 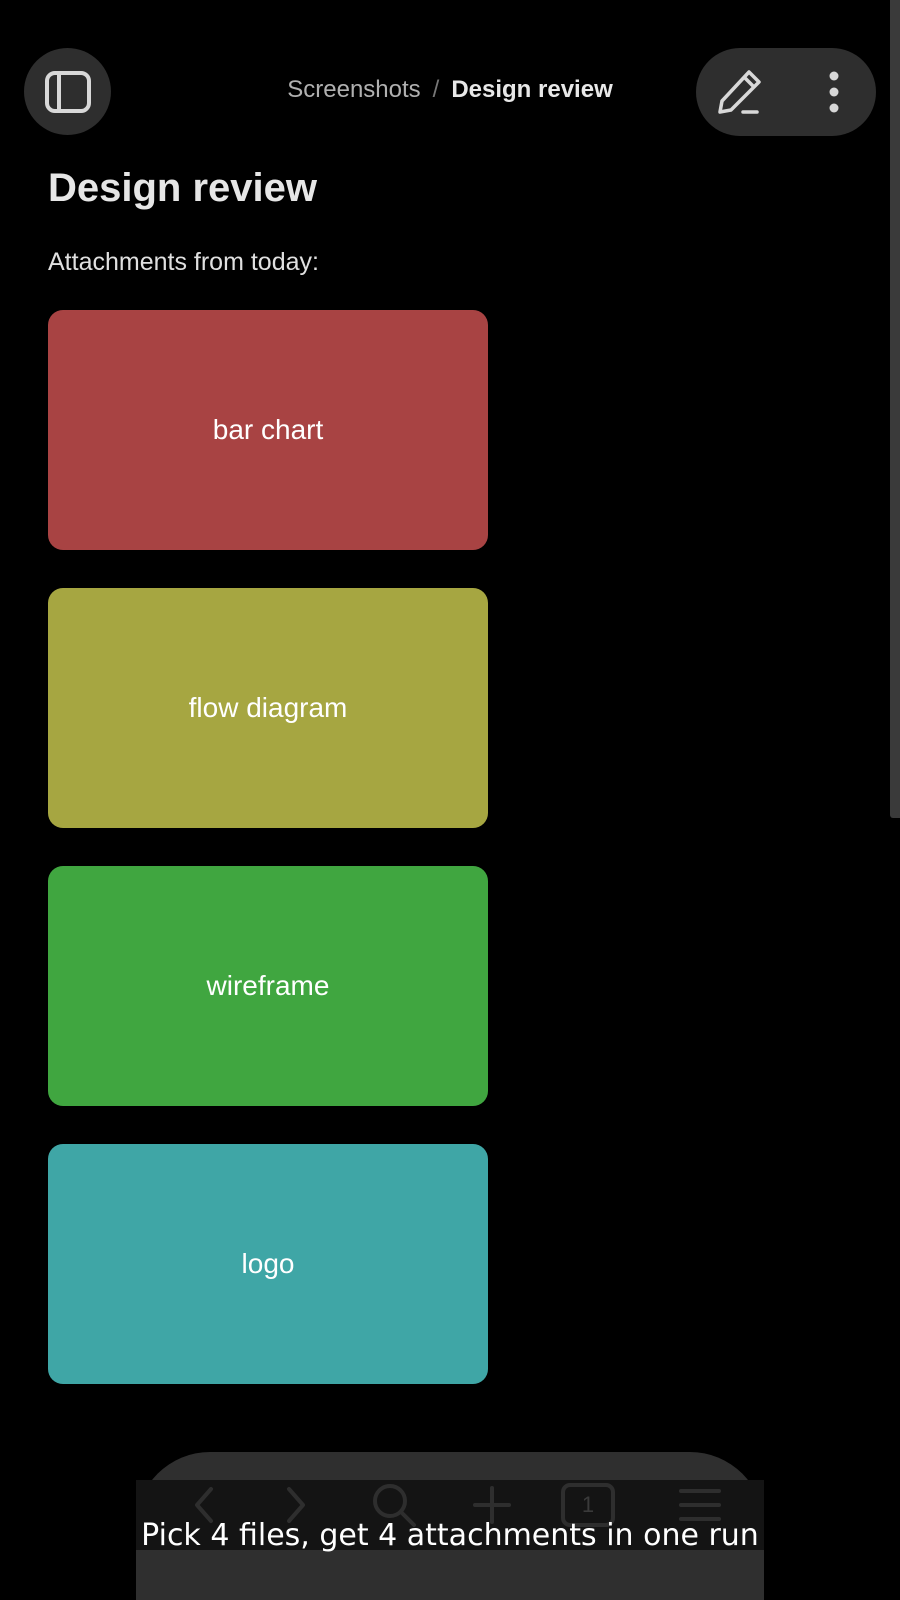 I want to click on attachment-wireframe: wireframe, so click(x=268, y=986).